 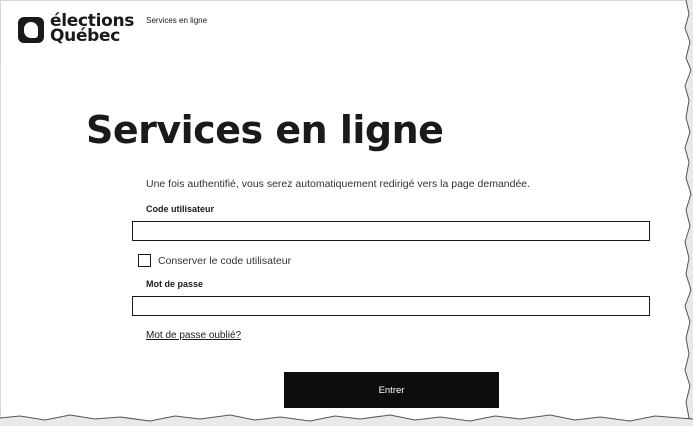 I want to click on logo-line-2: Québec, so click(x=85, y=36).